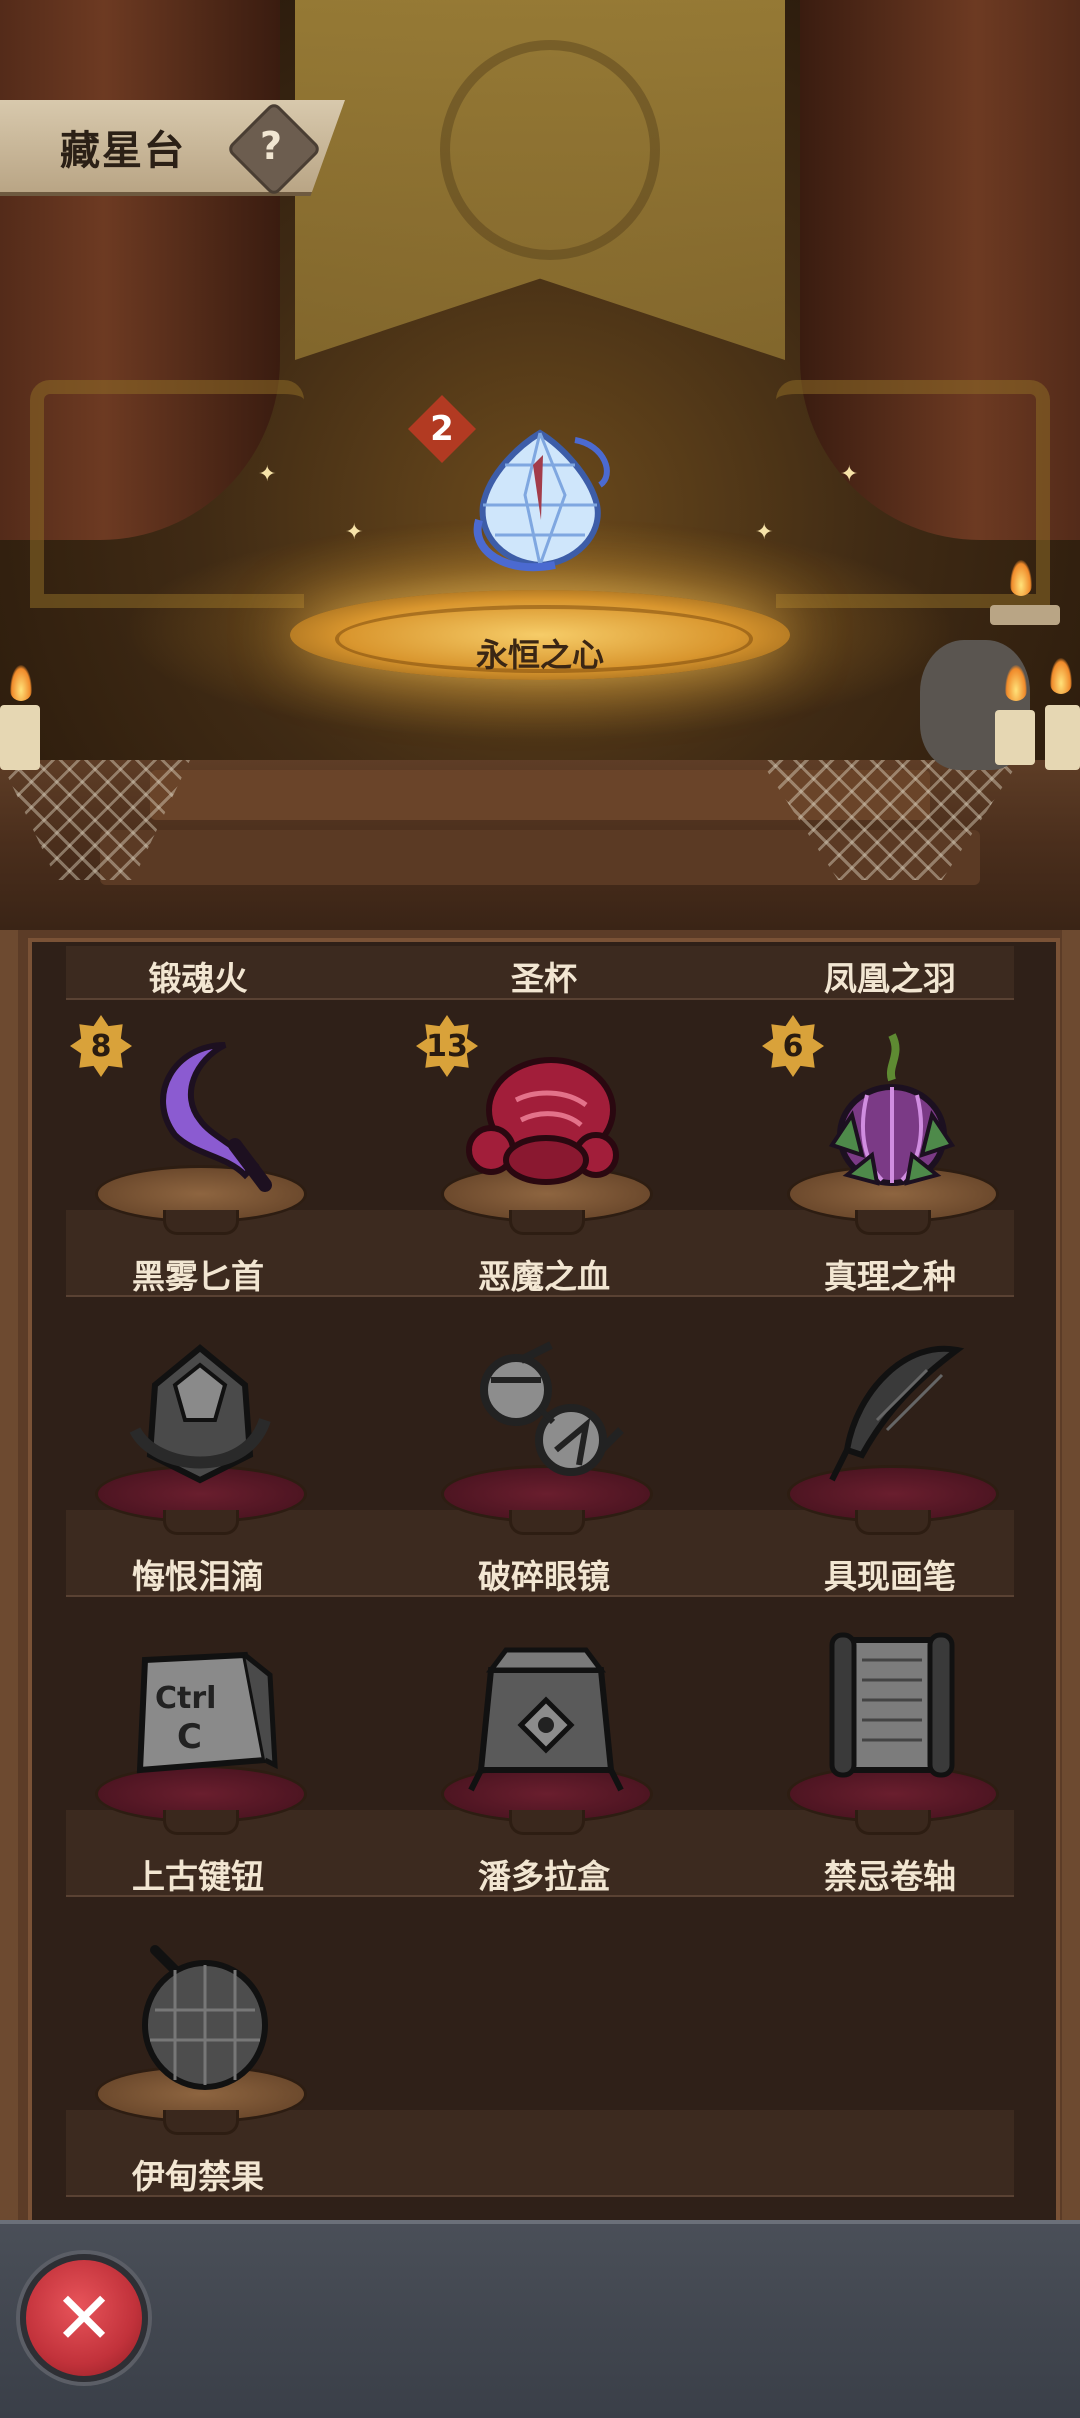 The height and width of the screenshot is (2418, 1080). What do you see at coordinates (1071, 1575) in the screenshot?
I see `frame-edge-right` at bounding box center [1071, 1575].